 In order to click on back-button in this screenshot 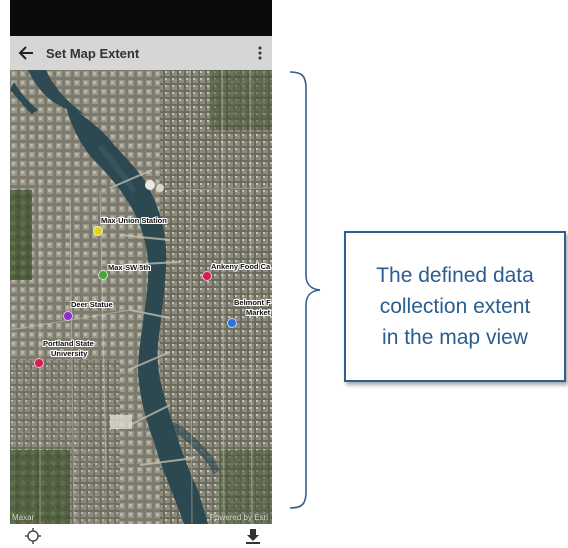, I will do `click(26, 53)`.